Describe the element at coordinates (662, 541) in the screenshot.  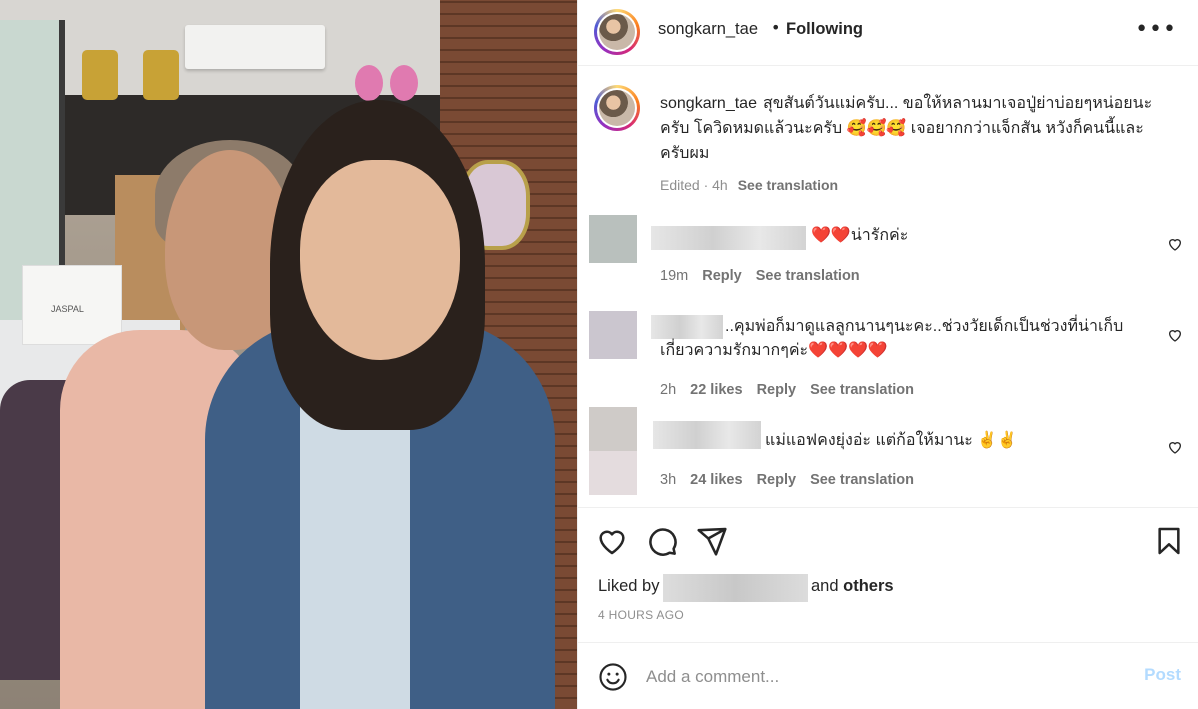
I see `comment-icon` at that location.